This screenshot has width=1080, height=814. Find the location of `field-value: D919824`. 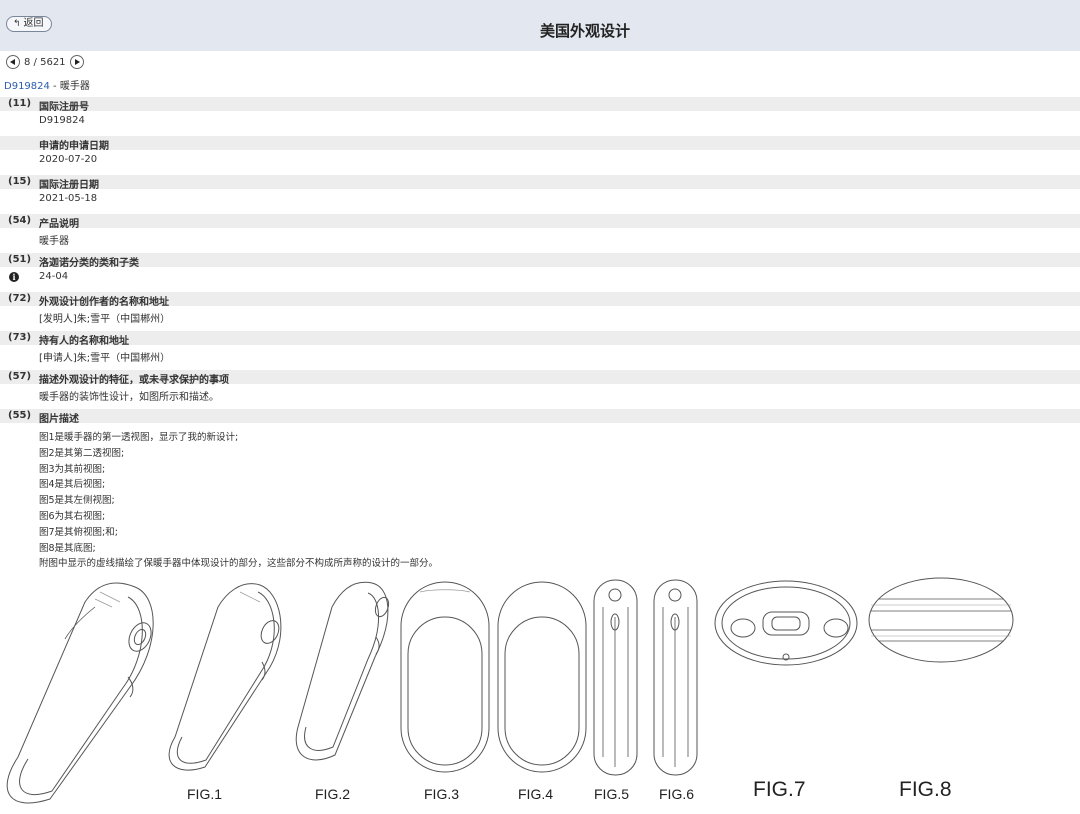

field-value: D919824 is located at coordinates (62, 120).